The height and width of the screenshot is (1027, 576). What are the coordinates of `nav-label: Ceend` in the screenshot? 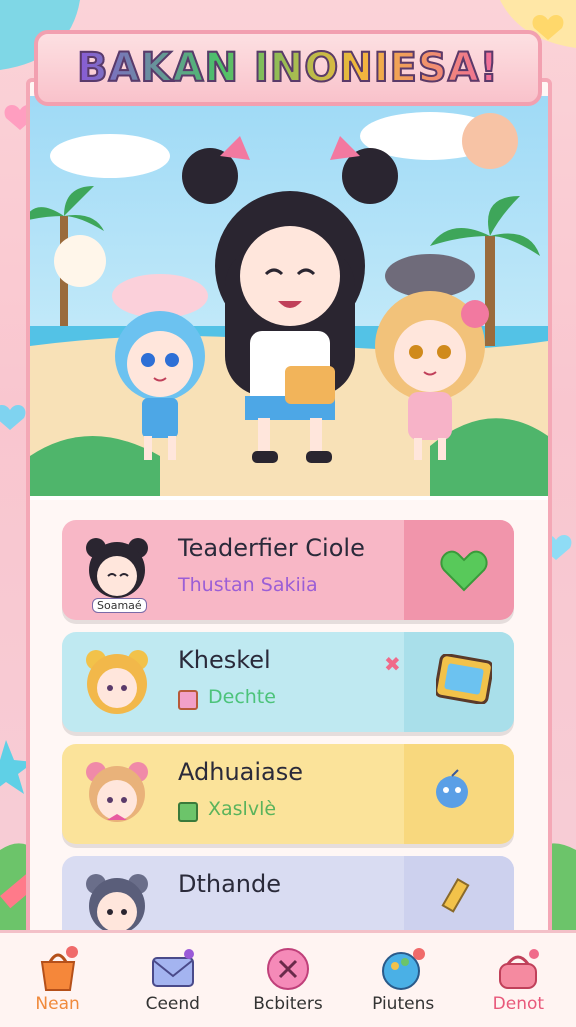 It's located at (172, 1004).